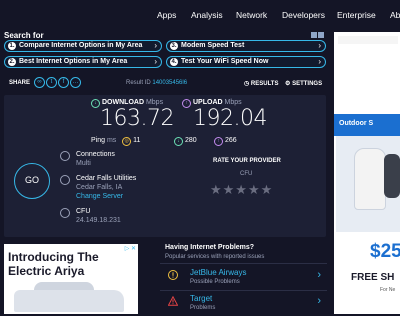 The height and width of the screenshot is (316, 400). I want to click on number-badge: 2., so click(12, 62).